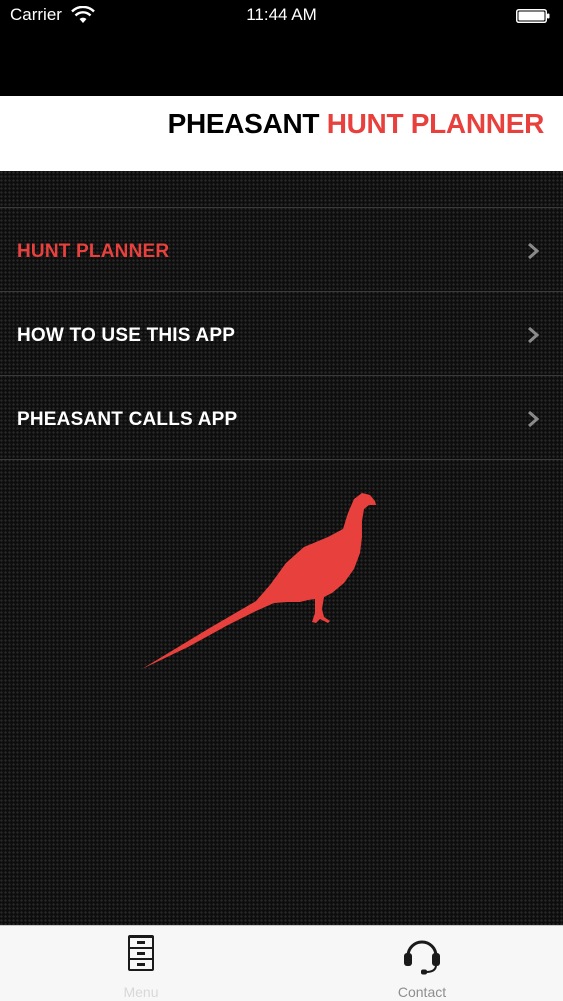 Image resolution: width=563 pixels, height=1001 pixels. What do you see at coordinates (281, 250) in the screenshot?
I see `menu-item-hunt-planner: HUNT PLANNER` at bounding box center [281, 250].